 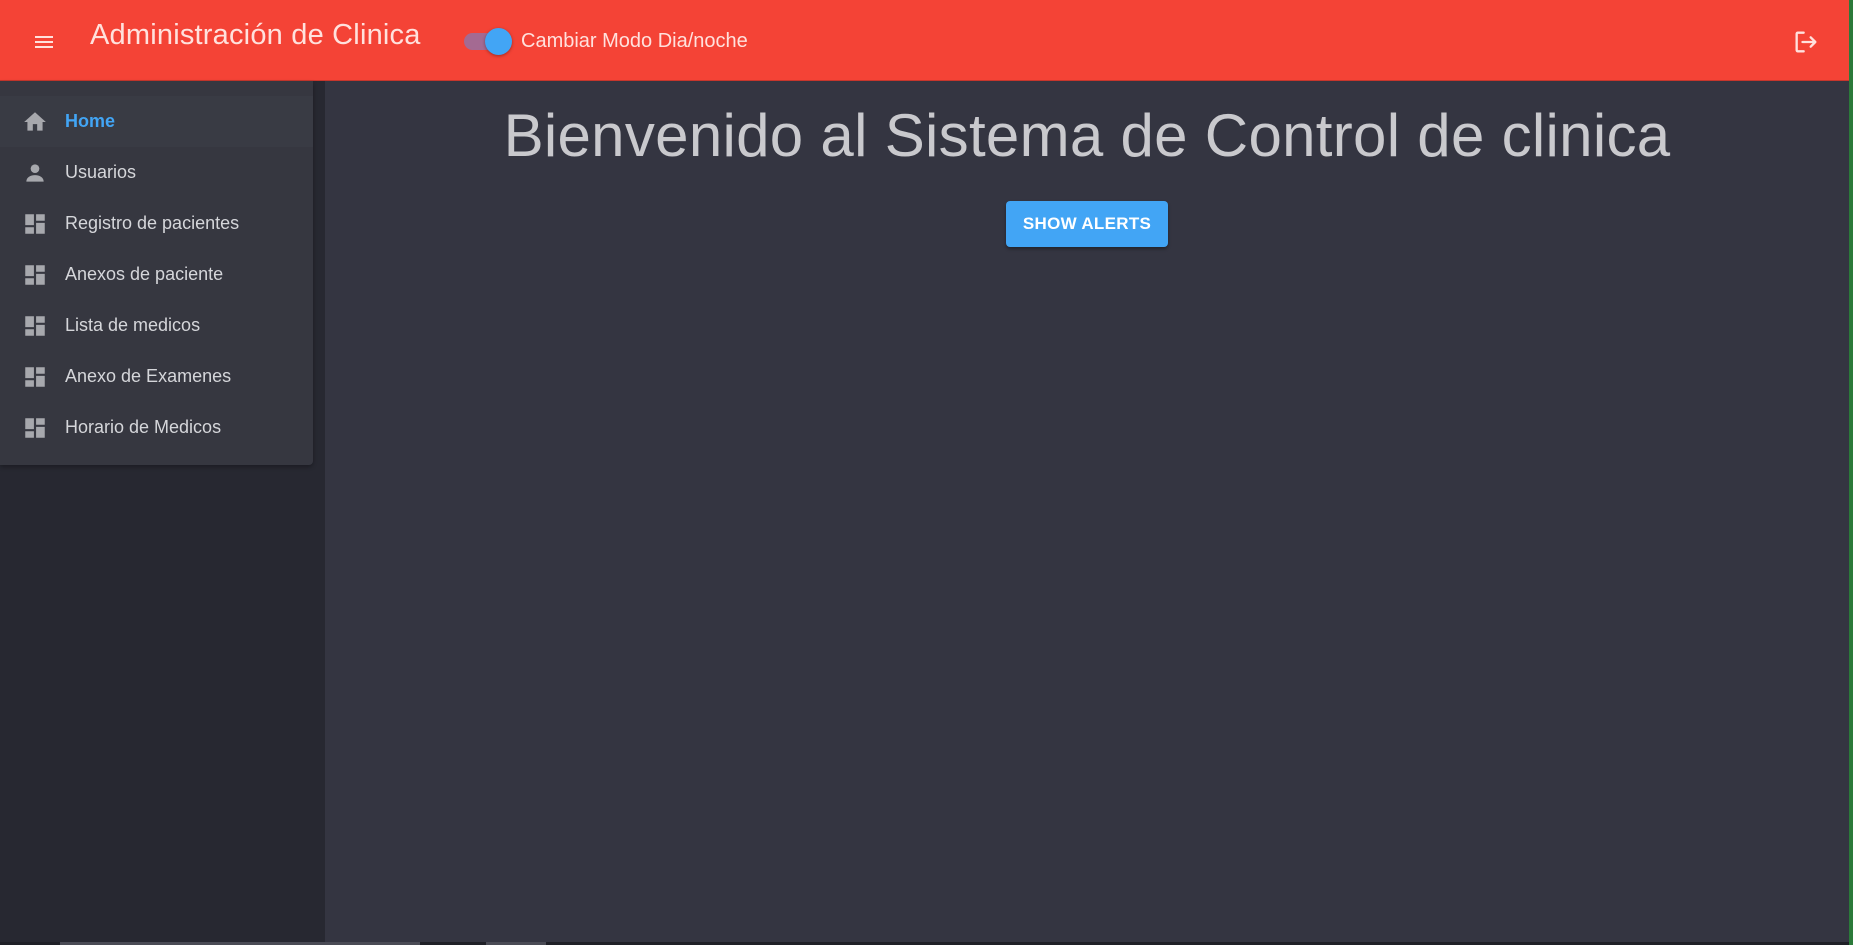 What do you see at coordinates (35, 173) in the screenshot?
I see `person-icon` at bounding box center [35, 173].